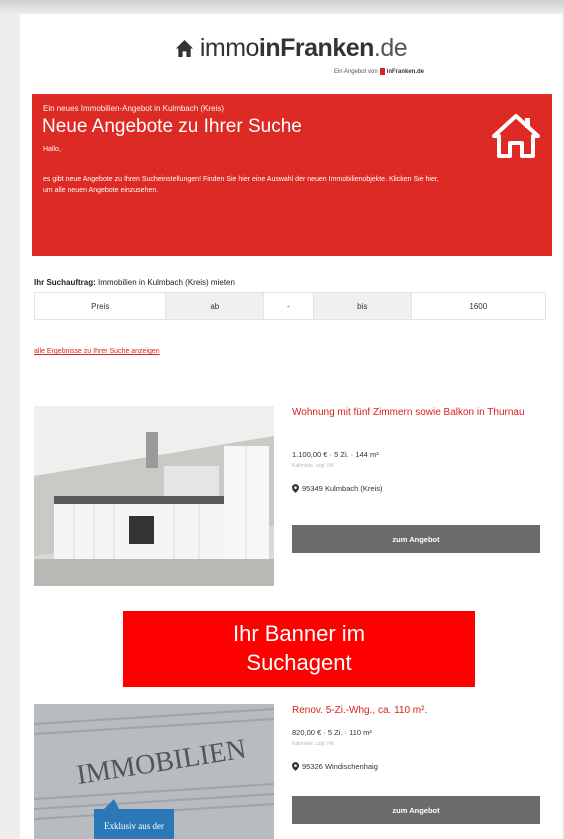  Describe the element at coordinates (303, 48) in the screenshot. I see `logo-text: immoinFranken.de` at that location.